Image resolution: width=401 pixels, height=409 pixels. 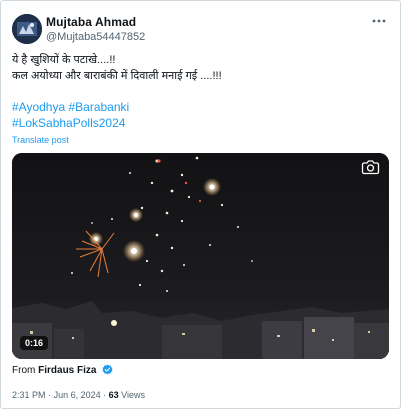 What do you see at coordinates (107, 369) in the screenshot?
I see `verified-badge-icon` at bounding box center [107, 369].